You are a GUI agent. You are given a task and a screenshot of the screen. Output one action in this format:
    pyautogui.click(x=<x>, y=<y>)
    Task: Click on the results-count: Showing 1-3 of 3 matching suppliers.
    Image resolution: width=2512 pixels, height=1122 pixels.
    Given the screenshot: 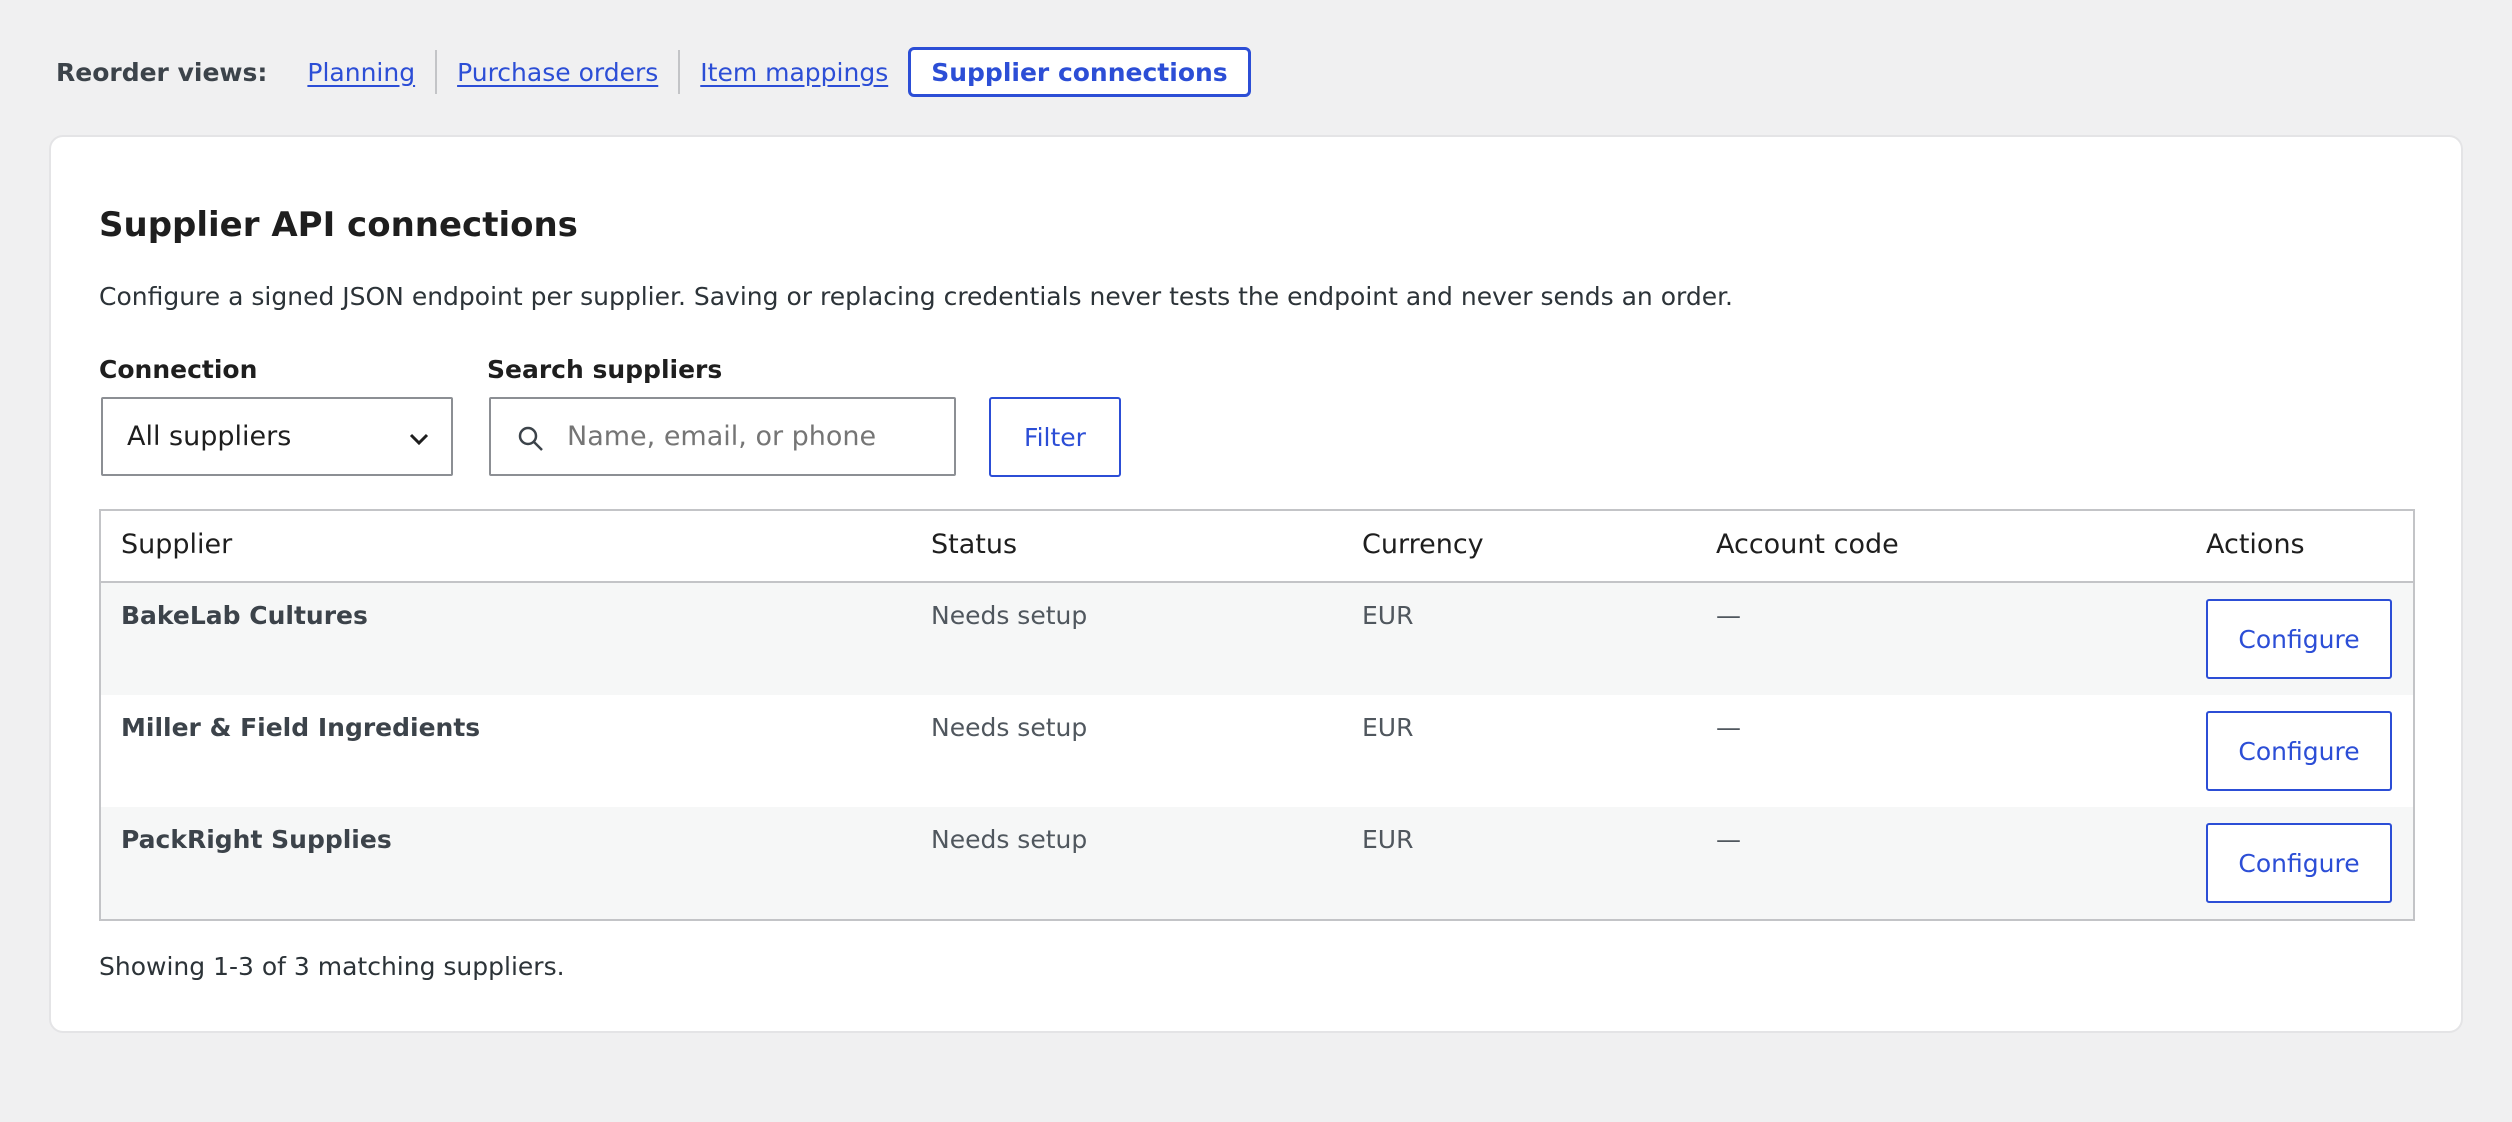 What is the action you would take?
    pyautogui.click(x=332, y=966)
    